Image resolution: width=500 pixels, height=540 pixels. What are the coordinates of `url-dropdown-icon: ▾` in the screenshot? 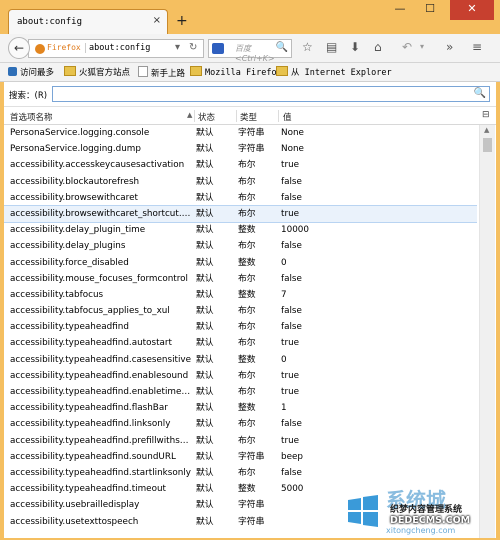 It's located at (177, 47).